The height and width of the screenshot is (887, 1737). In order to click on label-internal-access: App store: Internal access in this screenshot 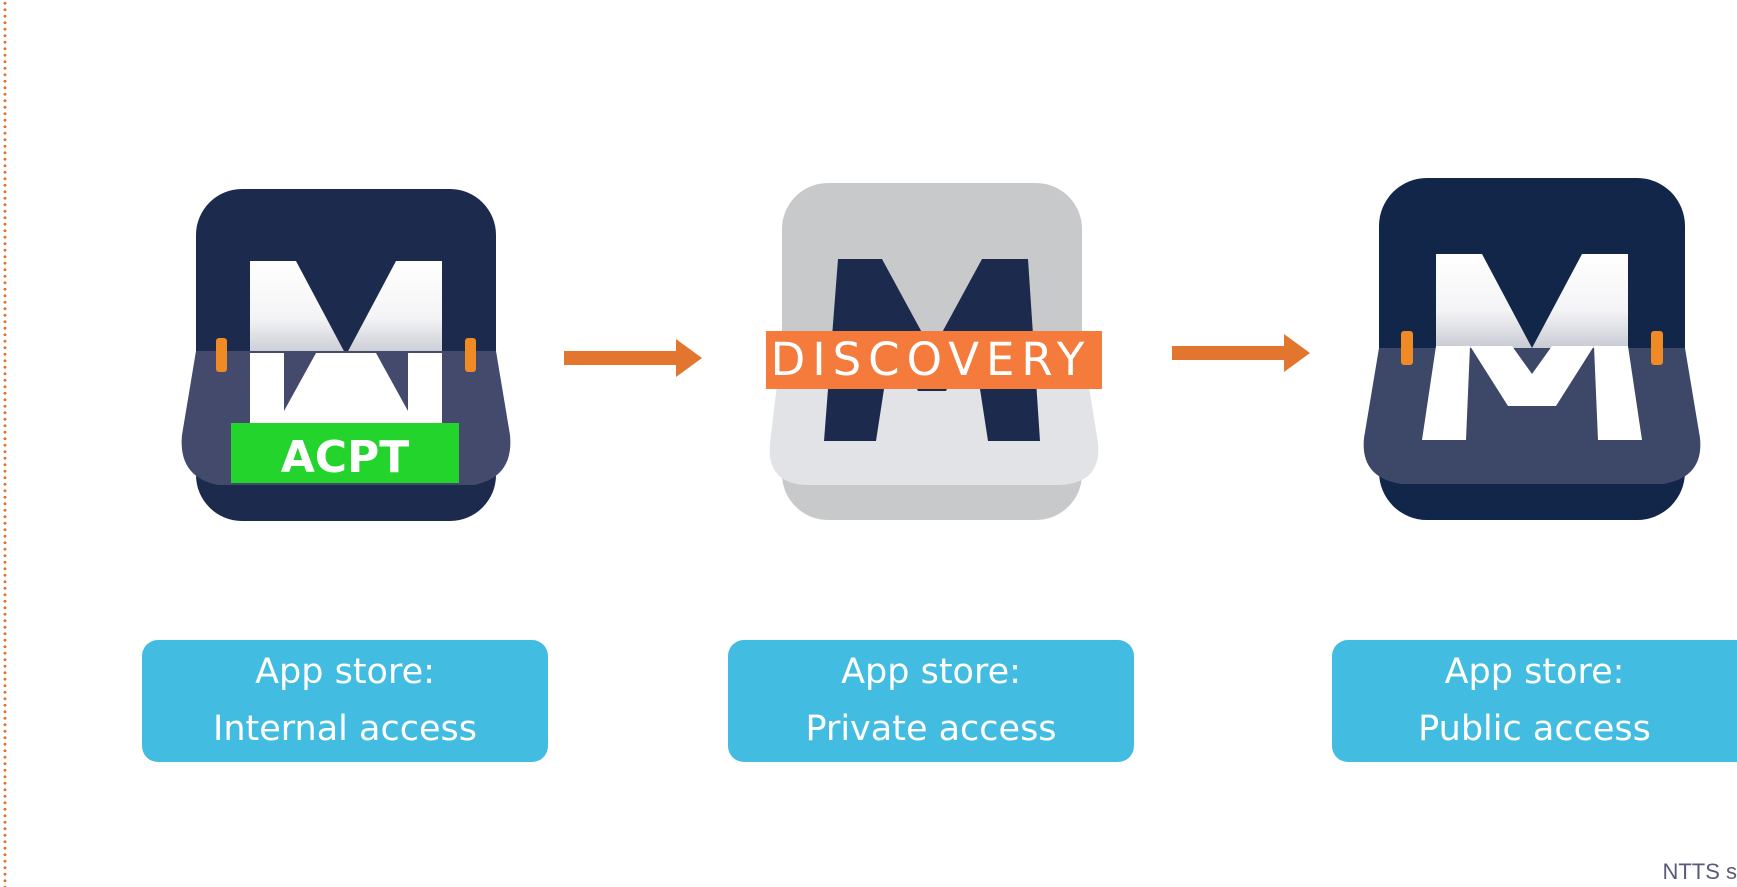, I will do `click(345, 701)`.